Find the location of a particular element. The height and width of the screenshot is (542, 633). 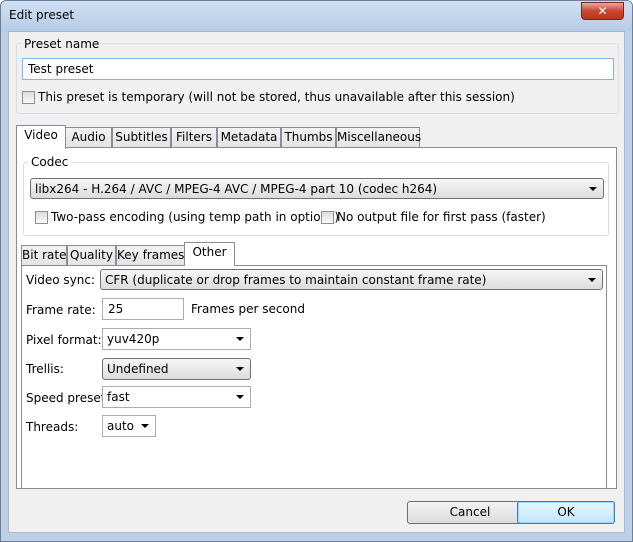

tab-key-frames: Key frames is located at coordinates (150, 255).